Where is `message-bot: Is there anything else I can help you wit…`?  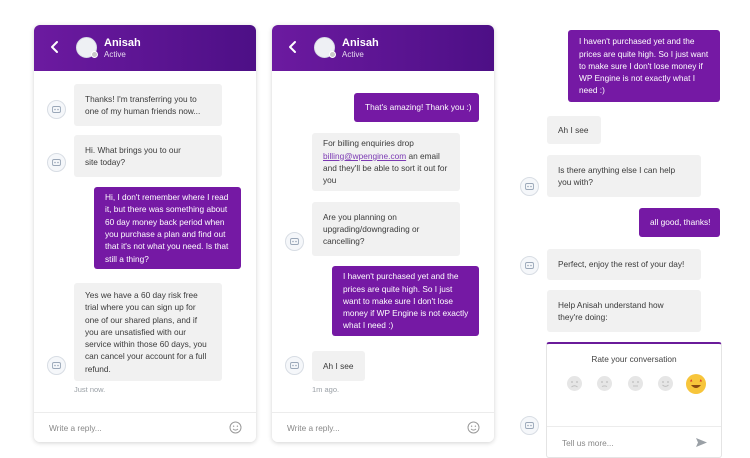 message-bot: Is there anything else I can help you wit… is located at coordinates (624, 176).